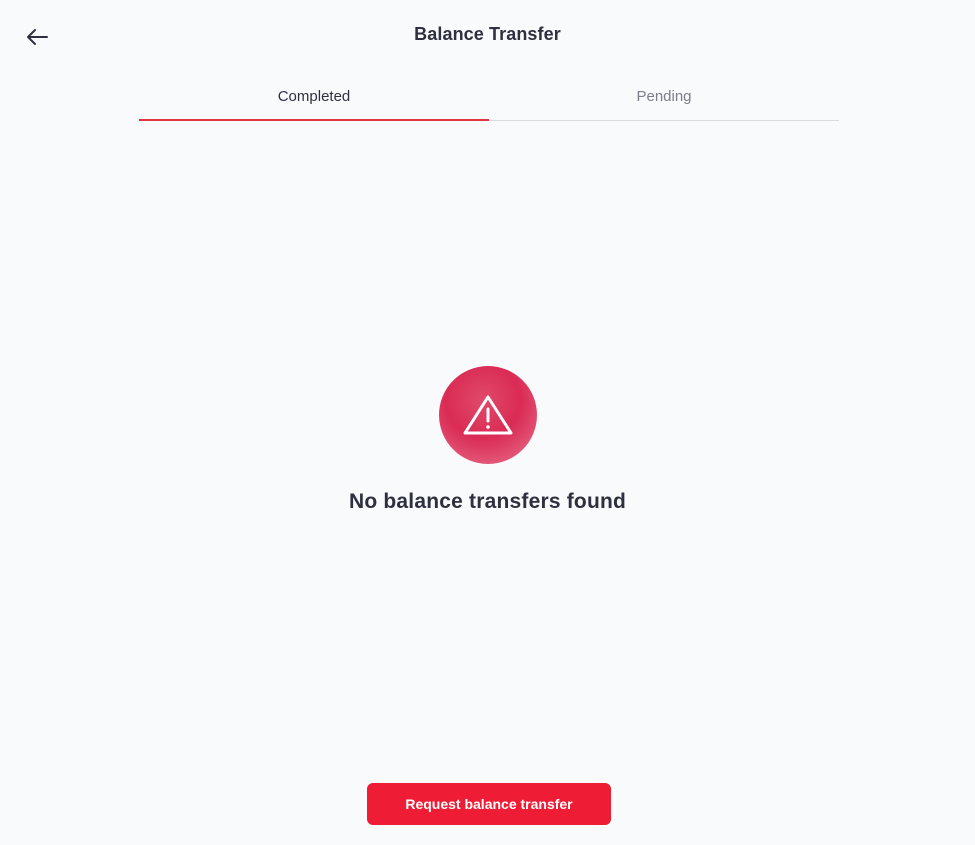 The image size is (975, 845). What do you see at coordinates (487, 34) in the screenshot?
I see `page-title: Balance Transfer` at bounding box center [487, 34].